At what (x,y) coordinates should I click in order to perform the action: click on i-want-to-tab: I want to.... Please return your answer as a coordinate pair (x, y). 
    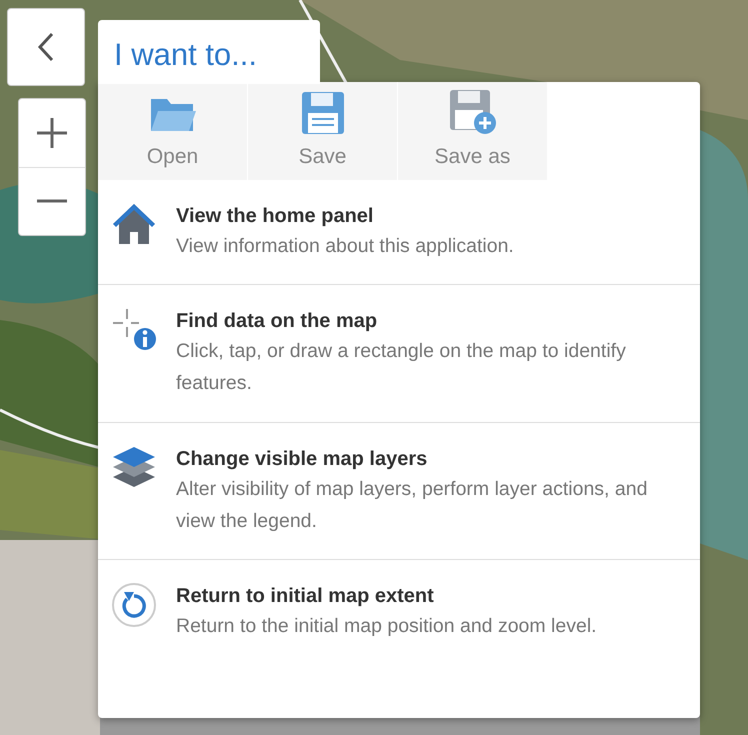
    Looking at the image, I should click on (209, 52).